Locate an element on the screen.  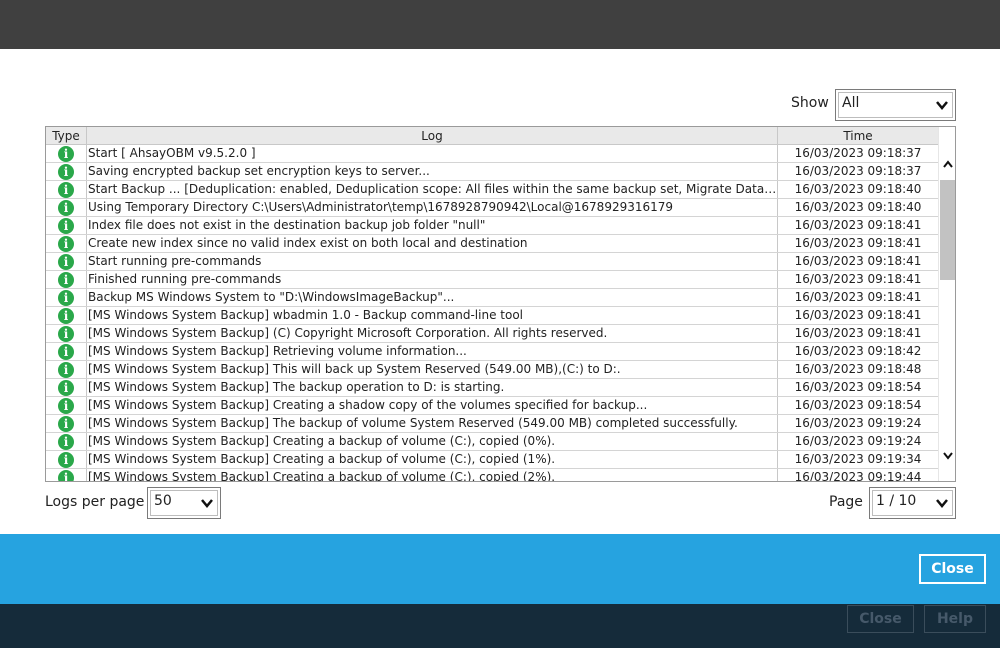
chevron-up-icon is located at coordinates (947, 167).